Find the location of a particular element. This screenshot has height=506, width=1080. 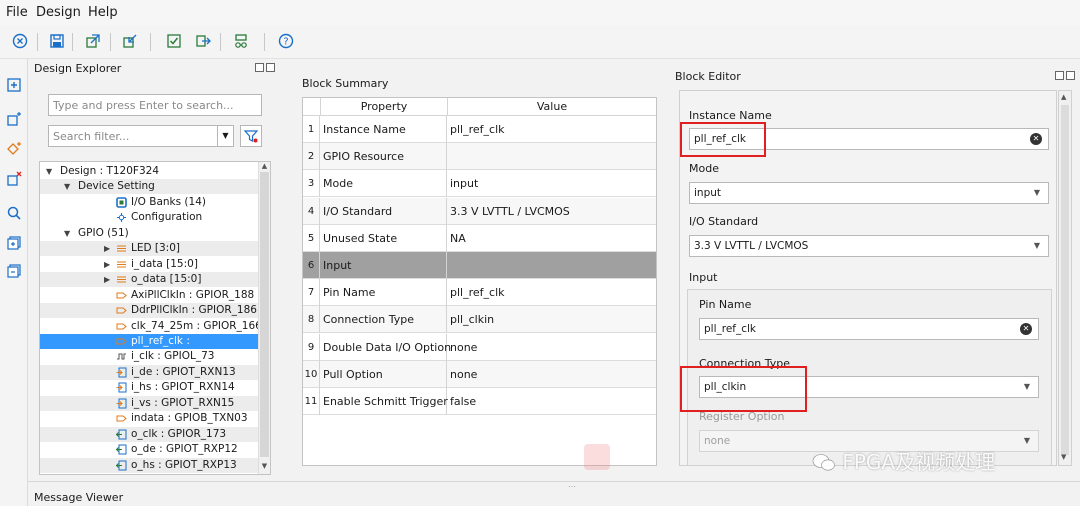

pin-name-input: pll_ref_clk ✕ is located at coordinates (869, 329).